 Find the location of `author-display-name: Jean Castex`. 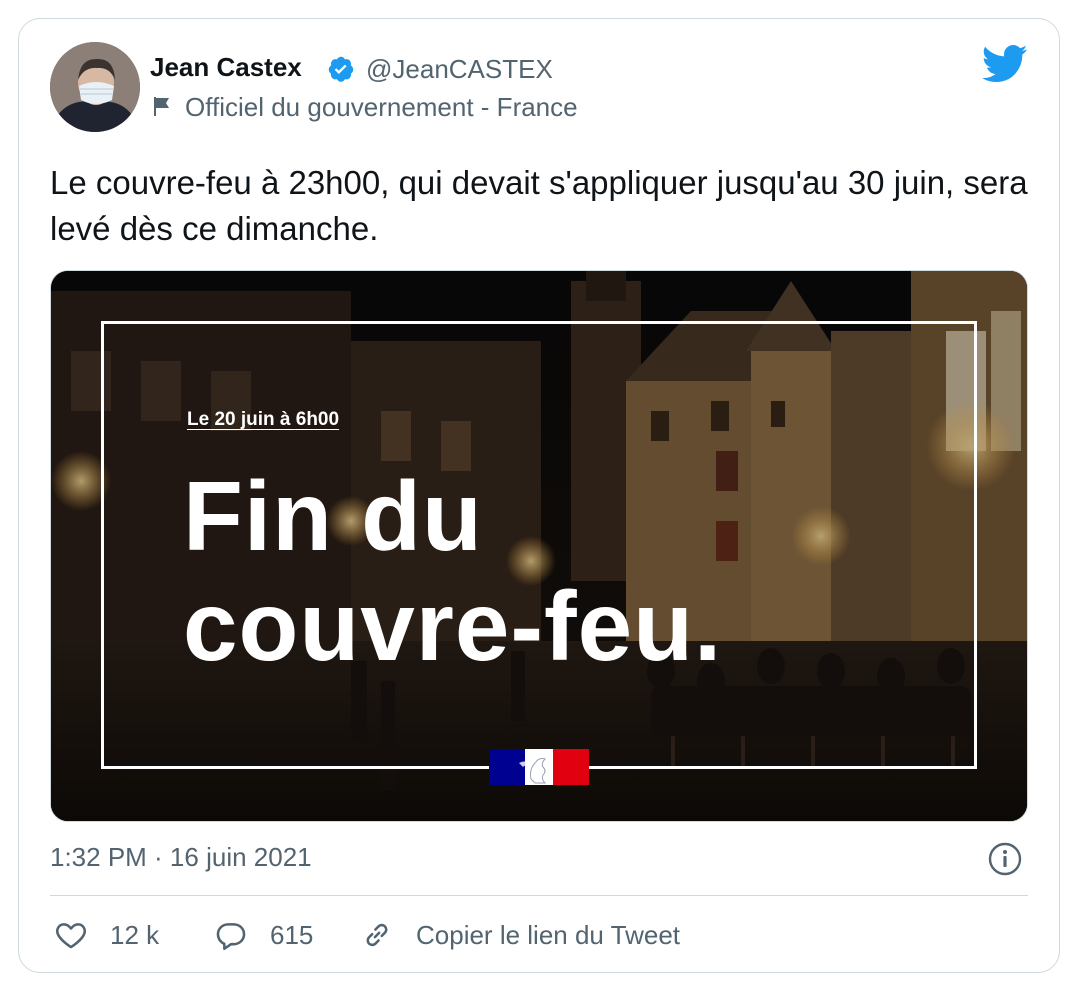

author-display-name: Jean Castex is located at coordinates (226, 67).